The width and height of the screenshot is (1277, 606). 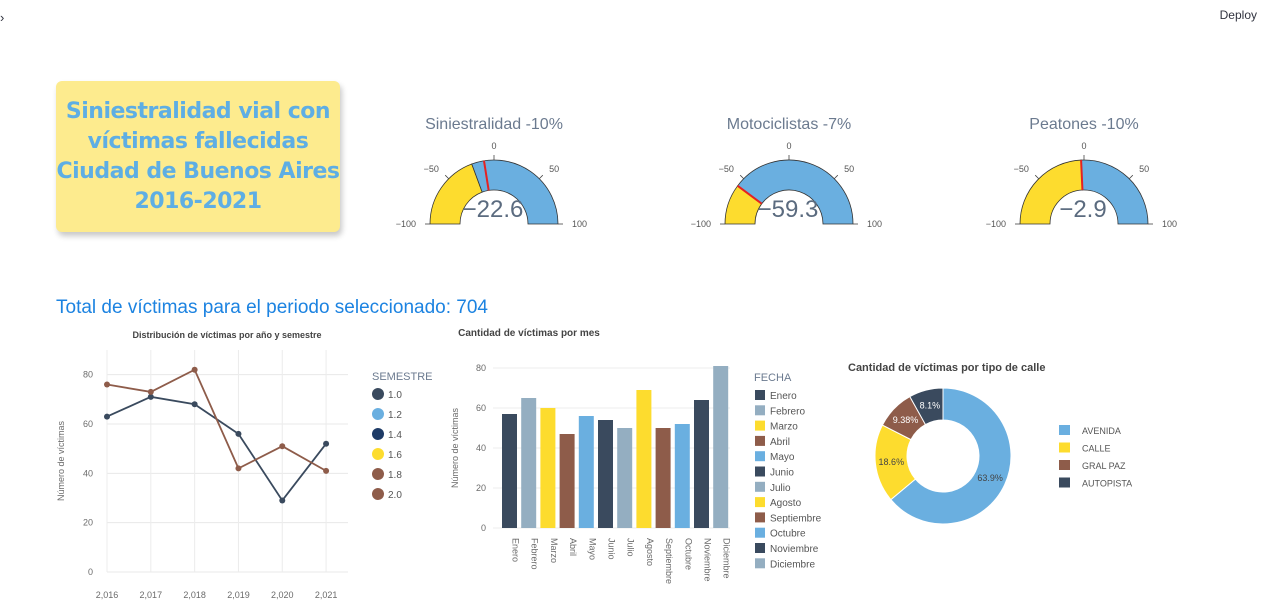 I want to click on bar-chart-title: Cantidad de víctimas por mes, so click(x=529, y=333).